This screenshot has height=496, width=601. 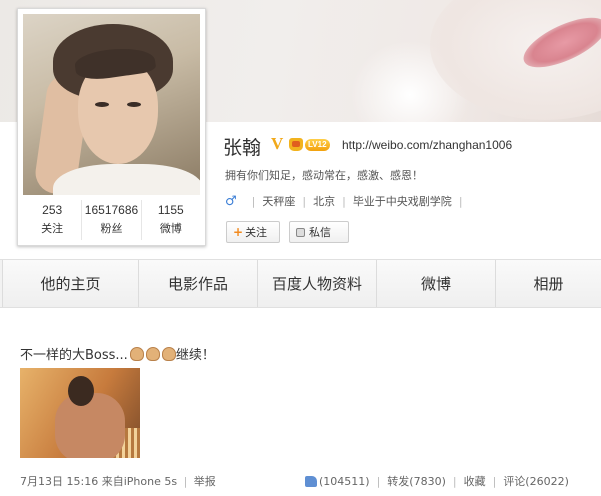 What do you see at coordinates (402, 201) in the screenshot?
I see `school-link: 毕业于中央戏剧学院` at bounding box center [402, 201].